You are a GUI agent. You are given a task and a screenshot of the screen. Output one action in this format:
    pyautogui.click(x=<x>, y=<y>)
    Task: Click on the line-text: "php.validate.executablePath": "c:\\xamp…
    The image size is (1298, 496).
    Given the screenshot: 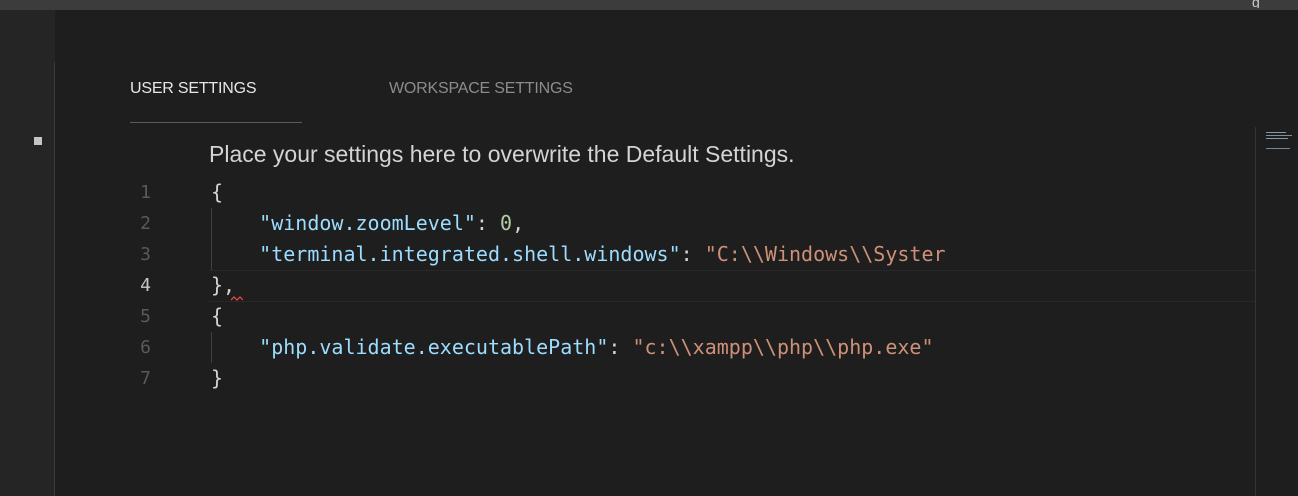 What is the action you would take?
    pyautogui.click(x=572, y=347)
    